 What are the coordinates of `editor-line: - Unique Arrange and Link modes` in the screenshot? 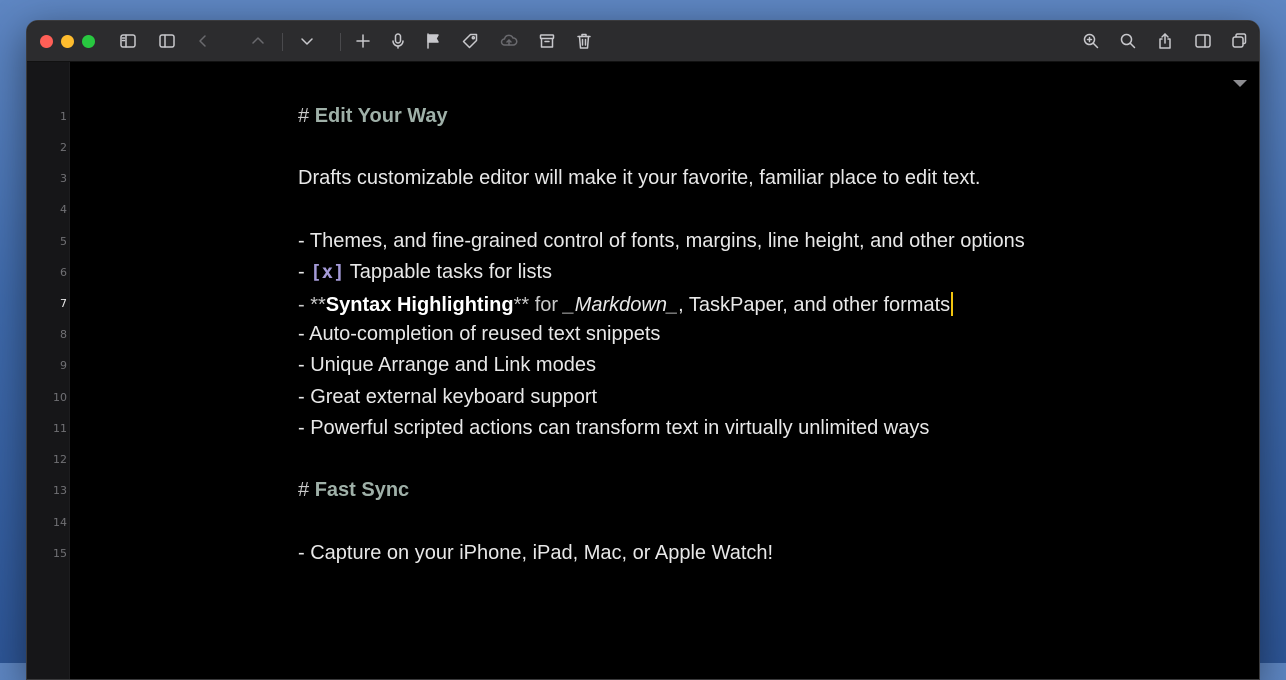 It's located at (447, 365).